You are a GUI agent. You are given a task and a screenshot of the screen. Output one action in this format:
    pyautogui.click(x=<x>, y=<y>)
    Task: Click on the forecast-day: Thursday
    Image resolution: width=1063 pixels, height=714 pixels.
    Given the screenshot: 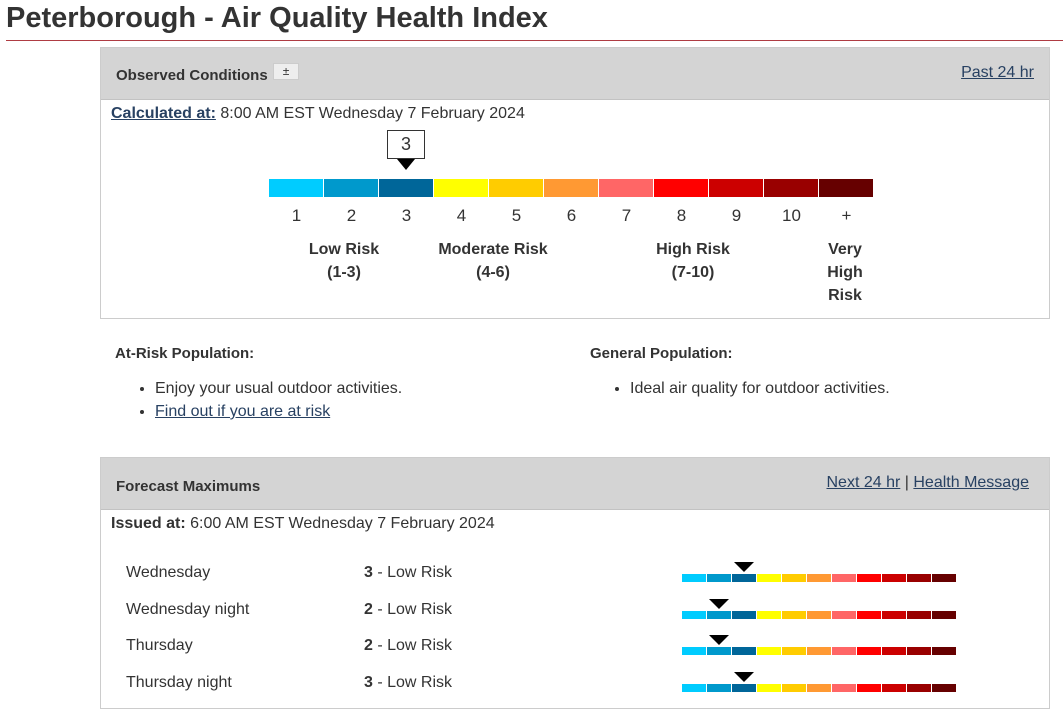 What is the action you would take?
    pyautogui.click(x=159, y=645)
    